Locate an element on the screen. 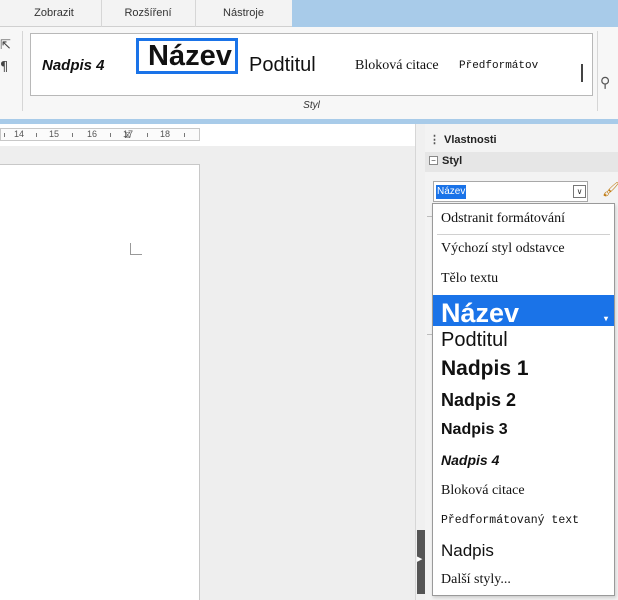 Image resolution: width=618 pixels, height=600 pixels. text-boundary-corner is located at coordinates (136, 249).